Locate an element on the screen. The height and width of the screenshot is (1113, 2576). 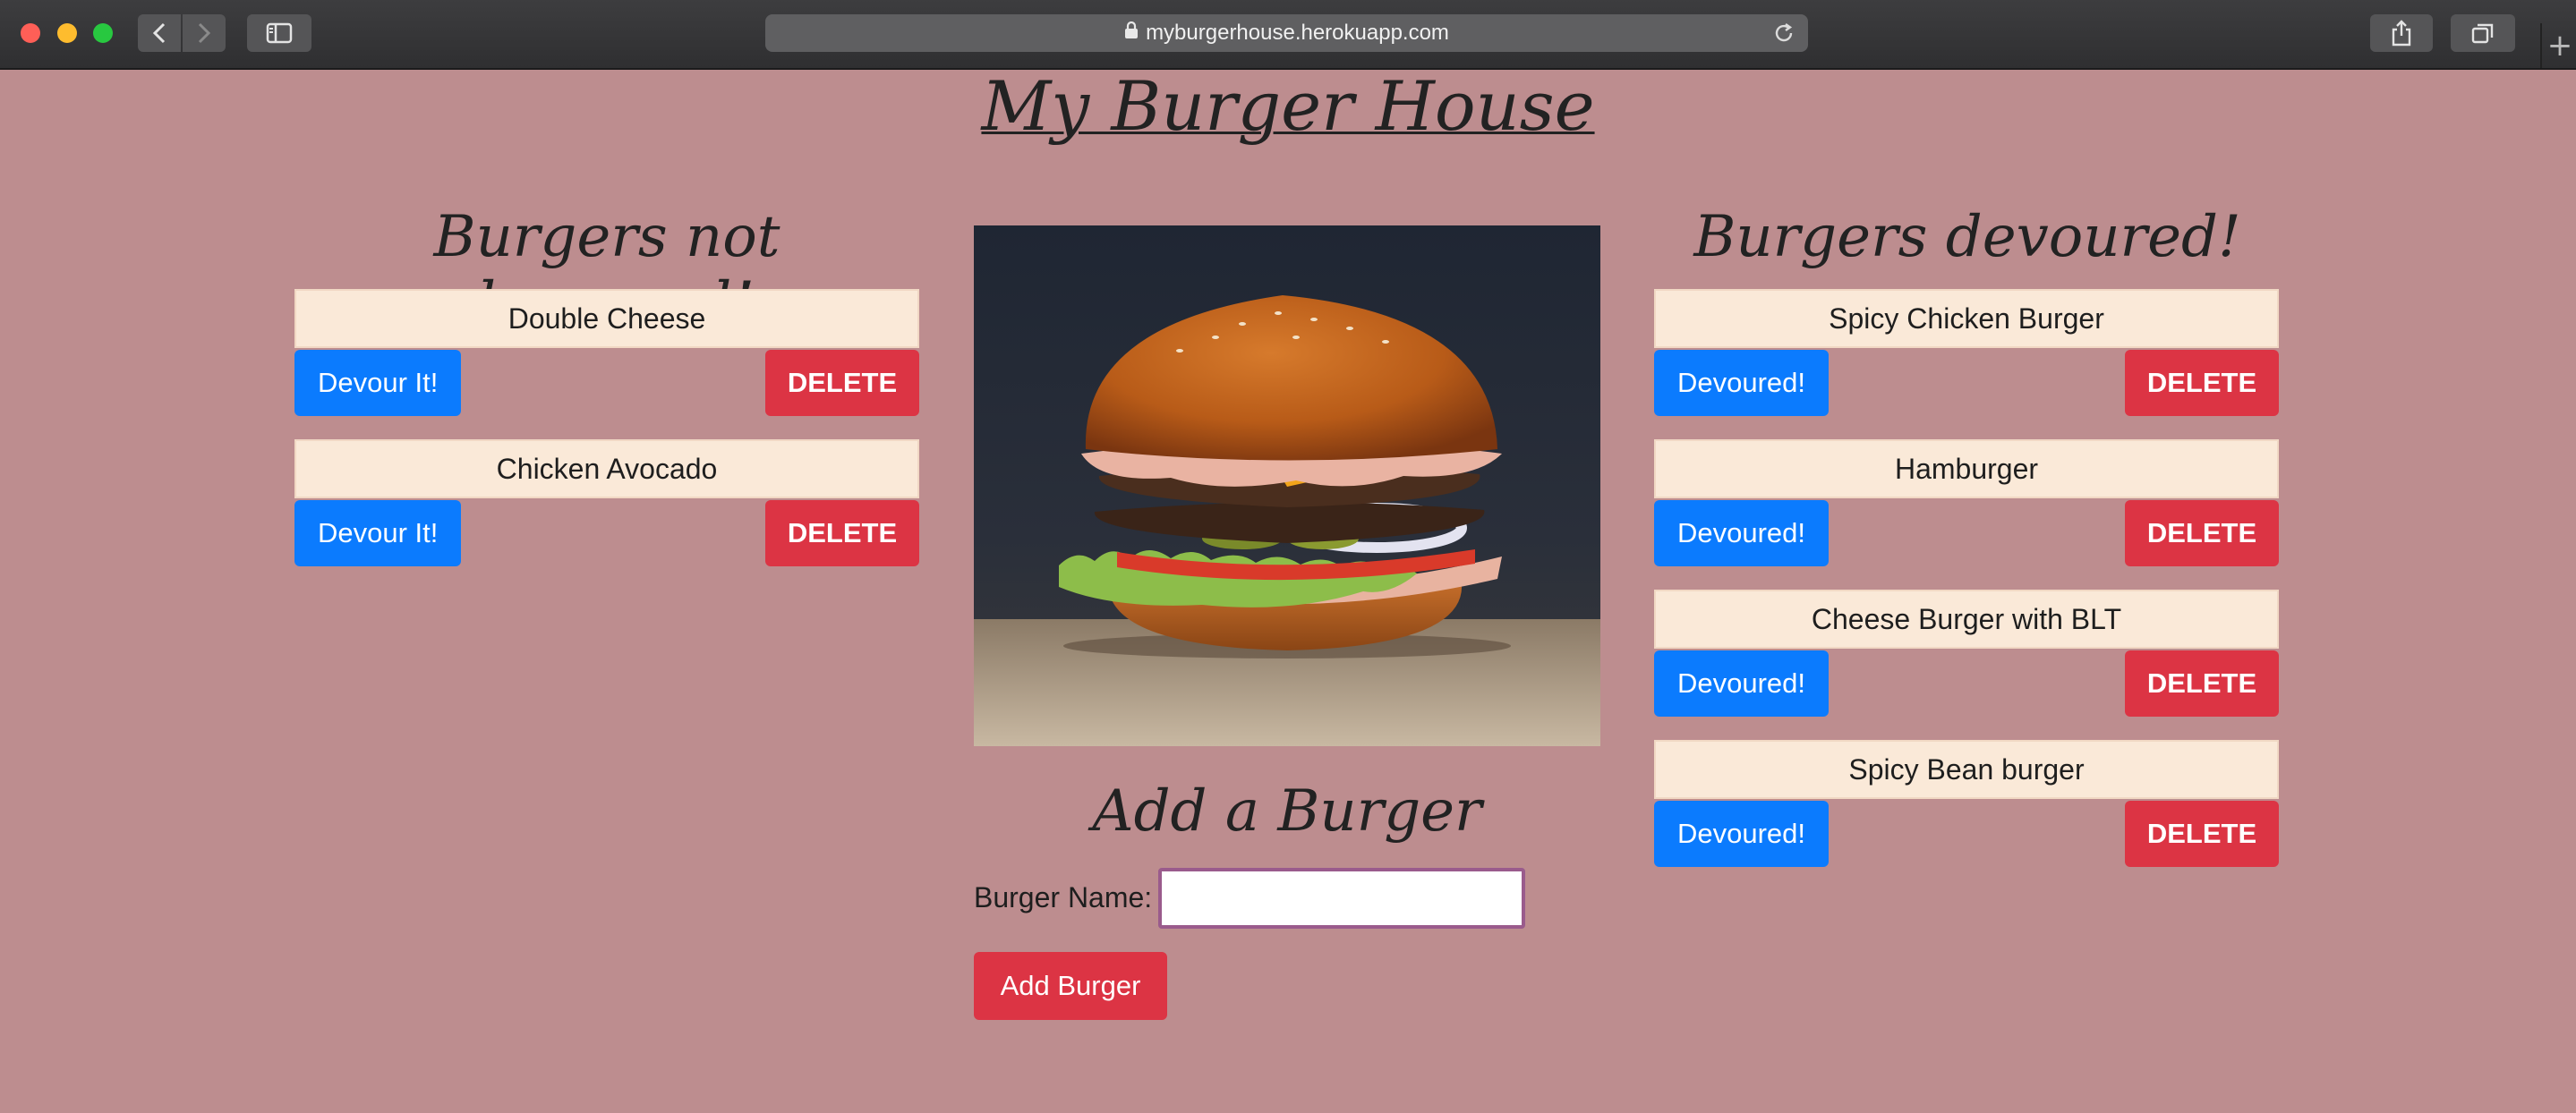
burger-name: Spicy Bean burger is located at coordinates (1966, 769).